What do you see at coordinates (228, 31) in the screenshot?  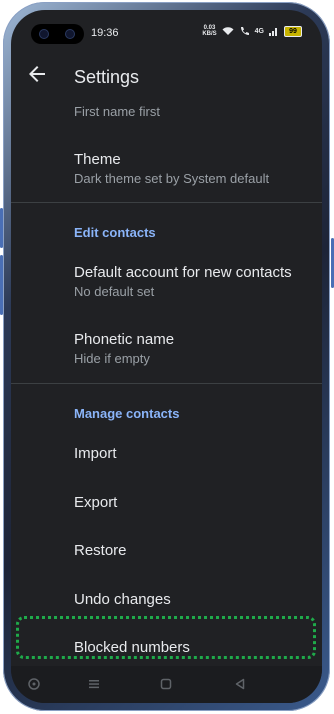 I see `wifi-icon` at bounding box center [228, 31].